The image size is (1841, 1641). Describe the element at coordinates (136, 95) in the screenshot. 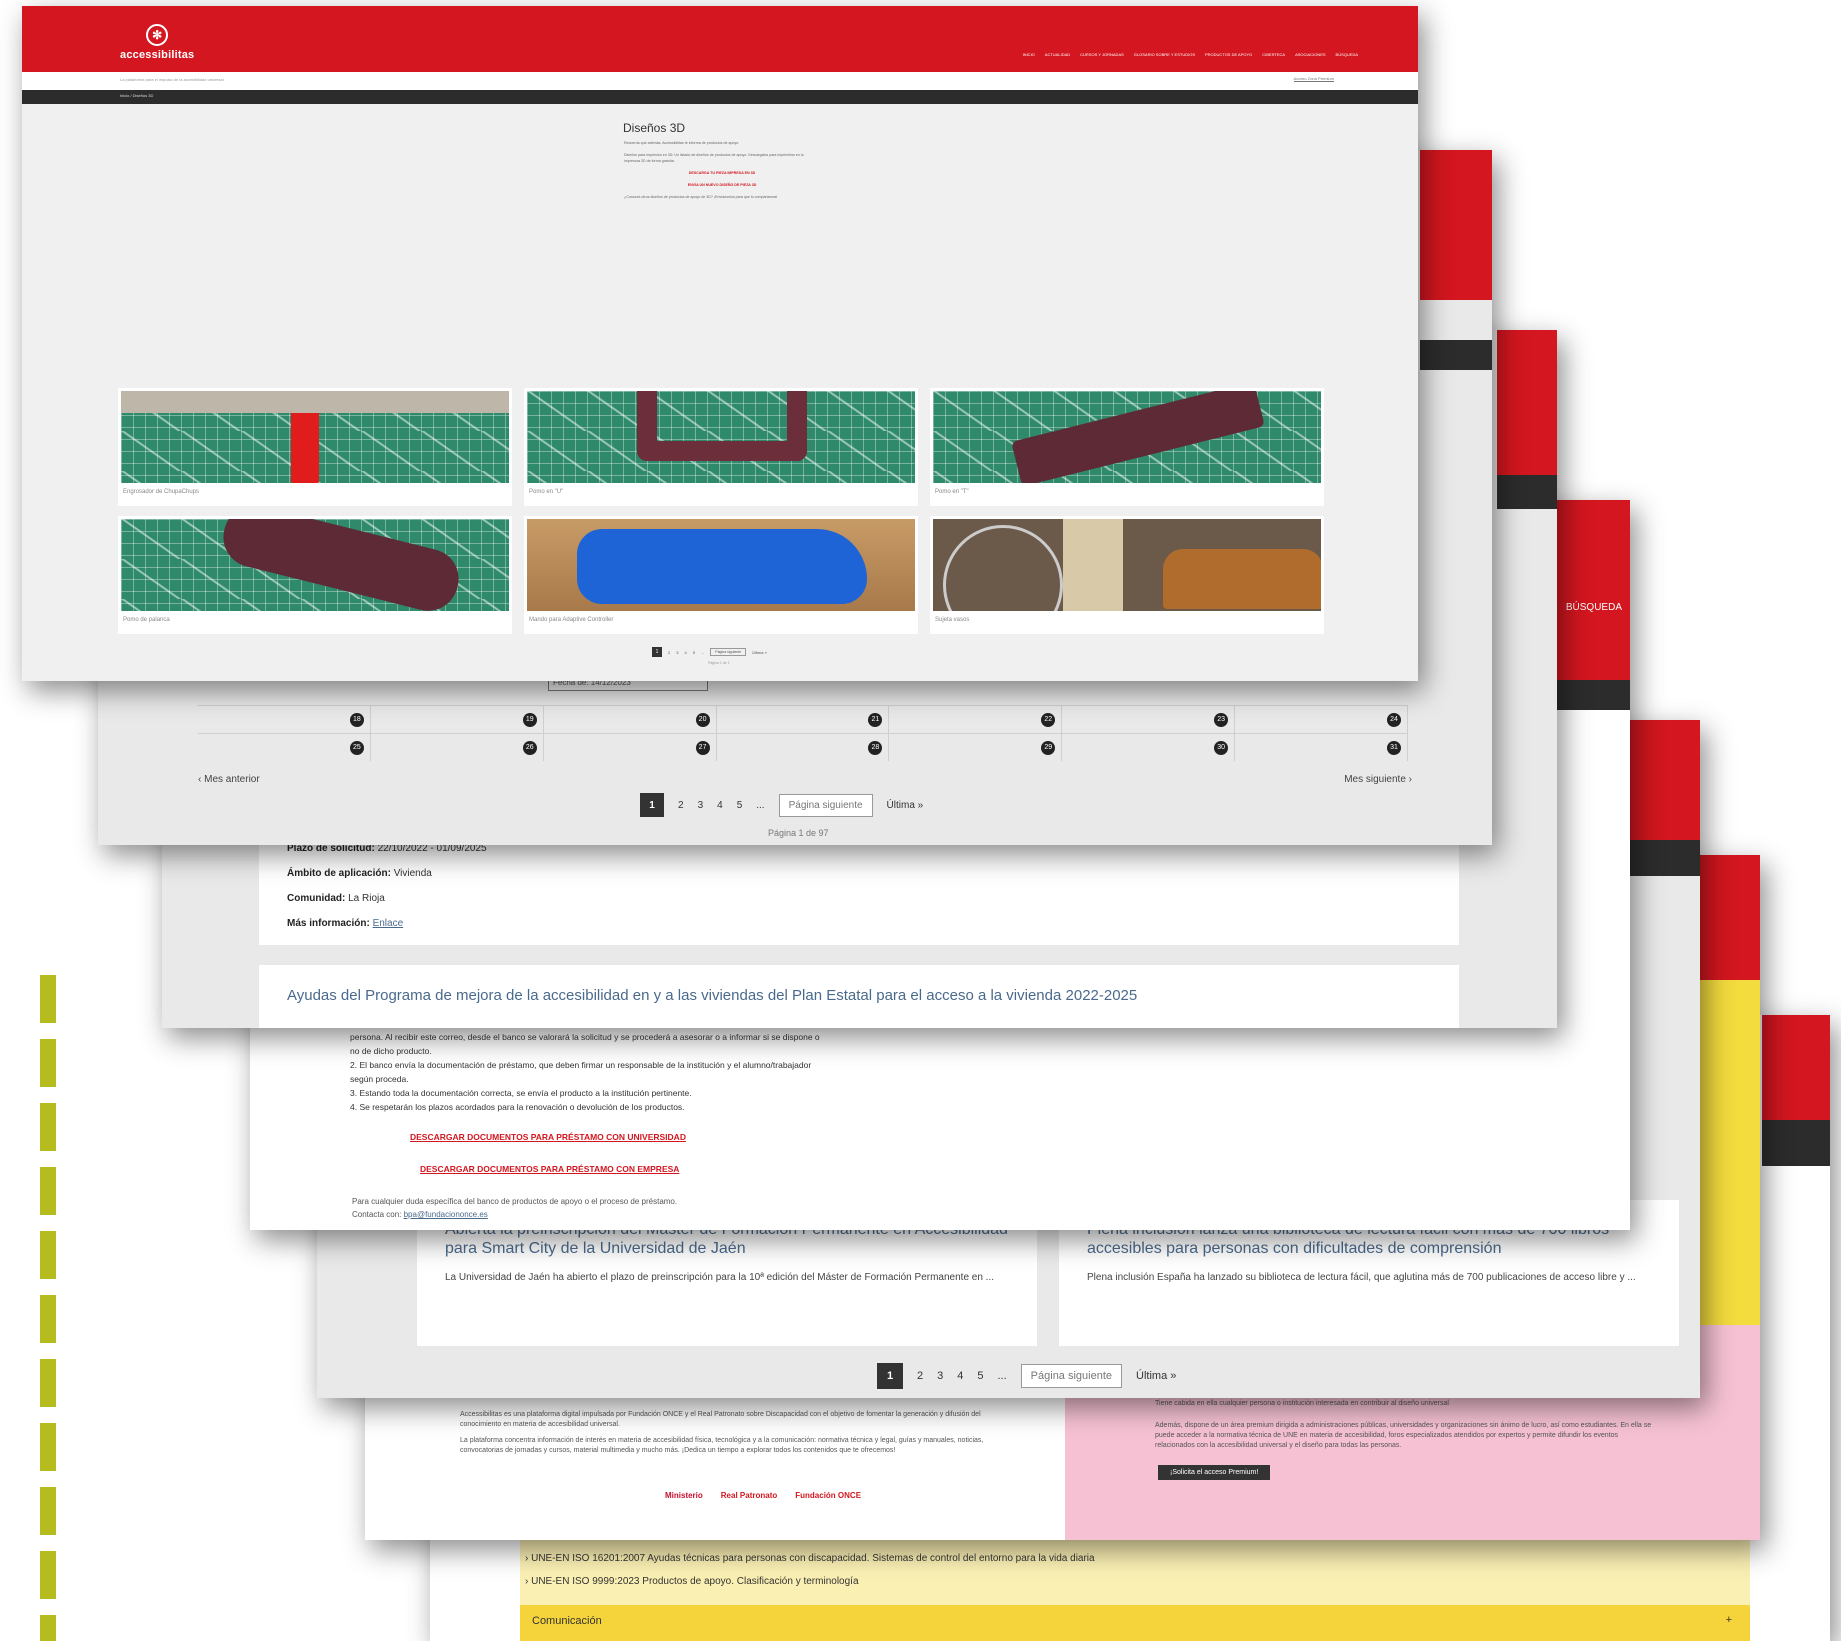

I see `breadcrumb: Inicio / Diseños 3D` at that location.